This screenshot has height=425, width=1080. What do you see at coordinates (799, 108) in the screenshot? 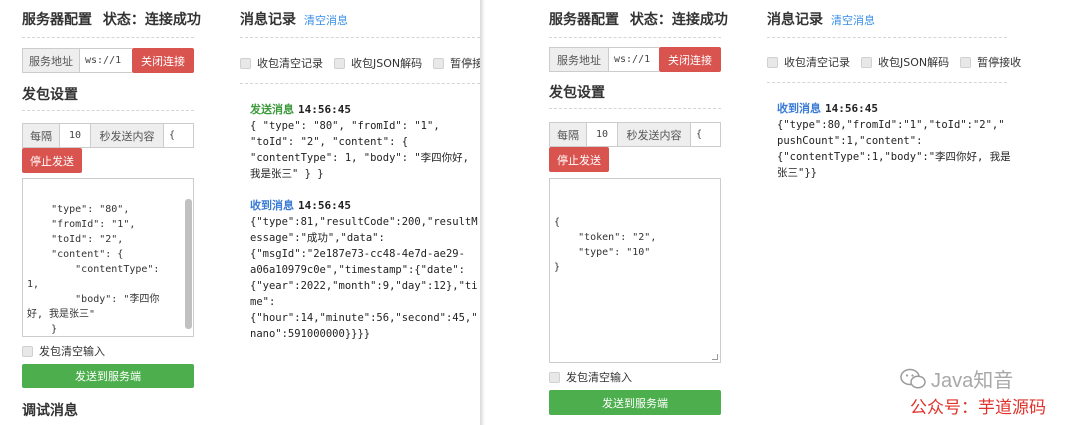
I see `received-message-label: 收到消息` at bounding box center [799, 108].